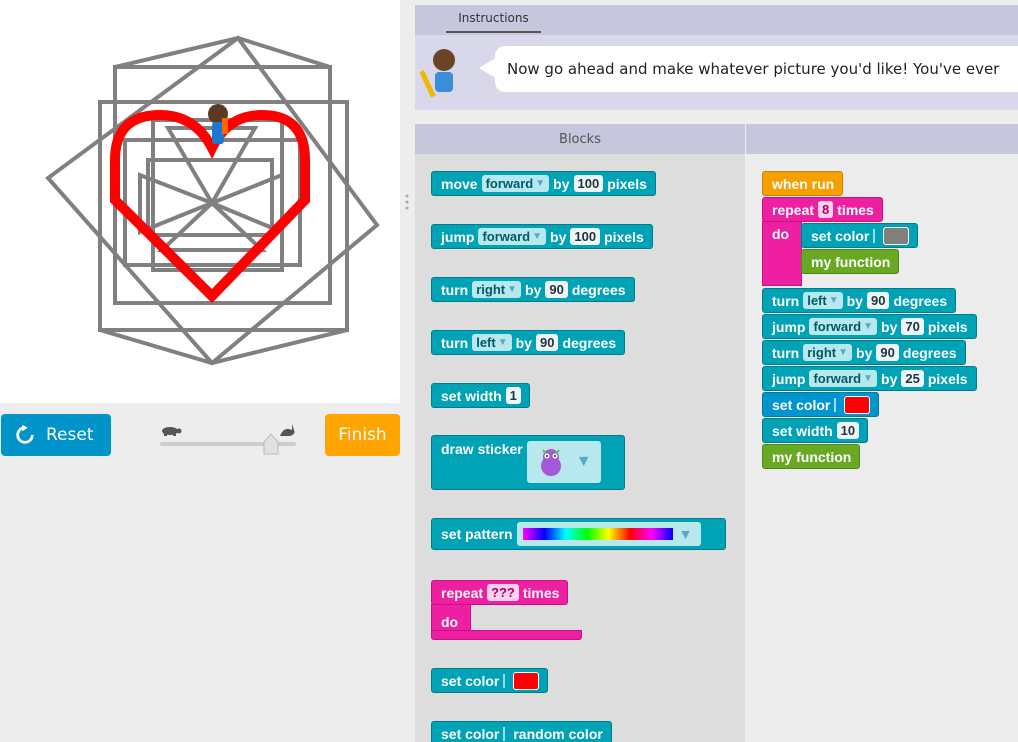  I want to click on toolbox-turn-left-block: turn left ▼ by 90 degrees, so click(528, 342).